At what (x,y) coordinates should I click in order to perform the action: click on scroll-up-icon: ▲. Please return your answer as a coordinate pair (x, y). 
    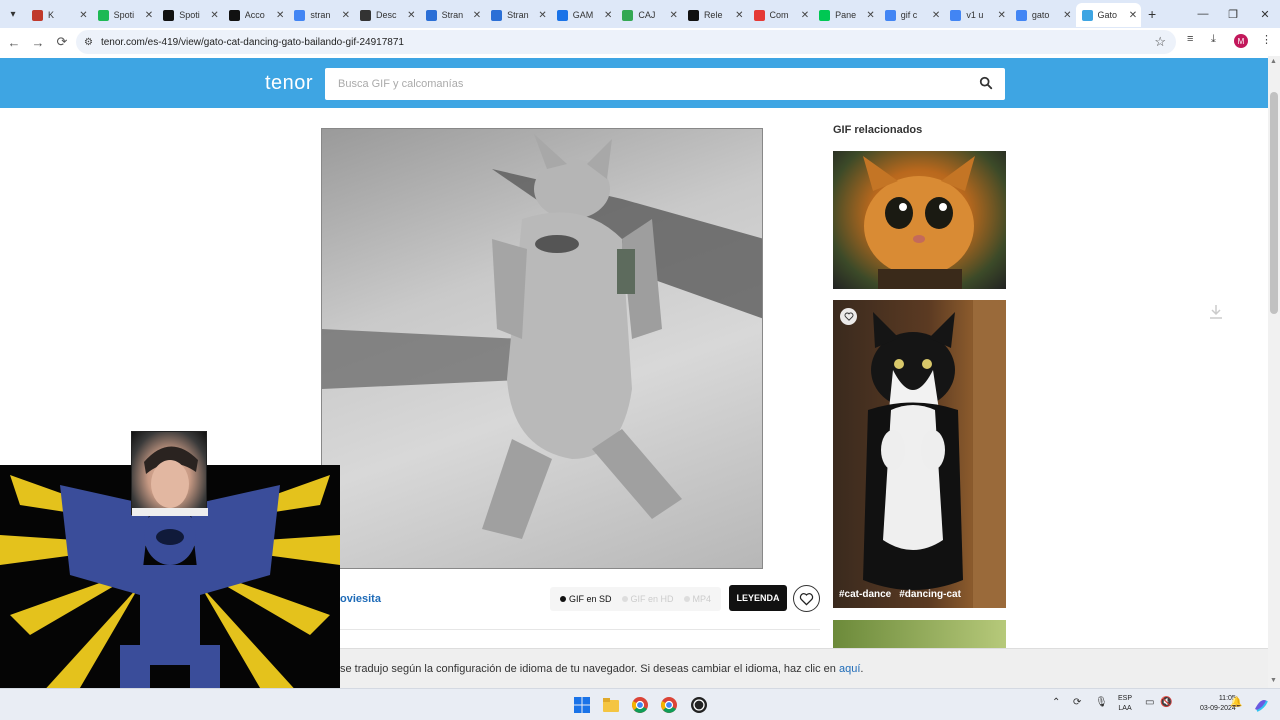
    Looking at the image, I should click on (1273, 61).